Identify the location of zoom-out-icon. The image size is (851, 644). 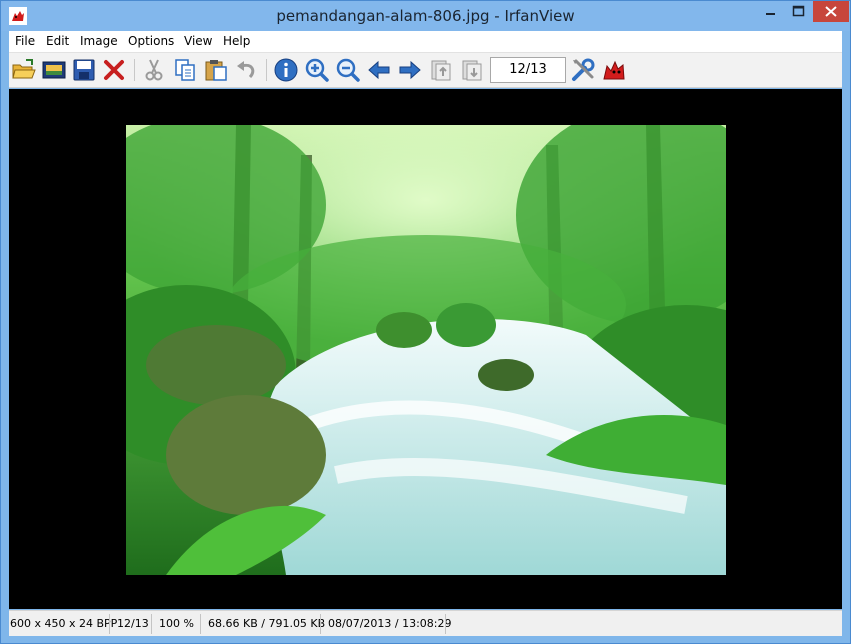
(348, 70).